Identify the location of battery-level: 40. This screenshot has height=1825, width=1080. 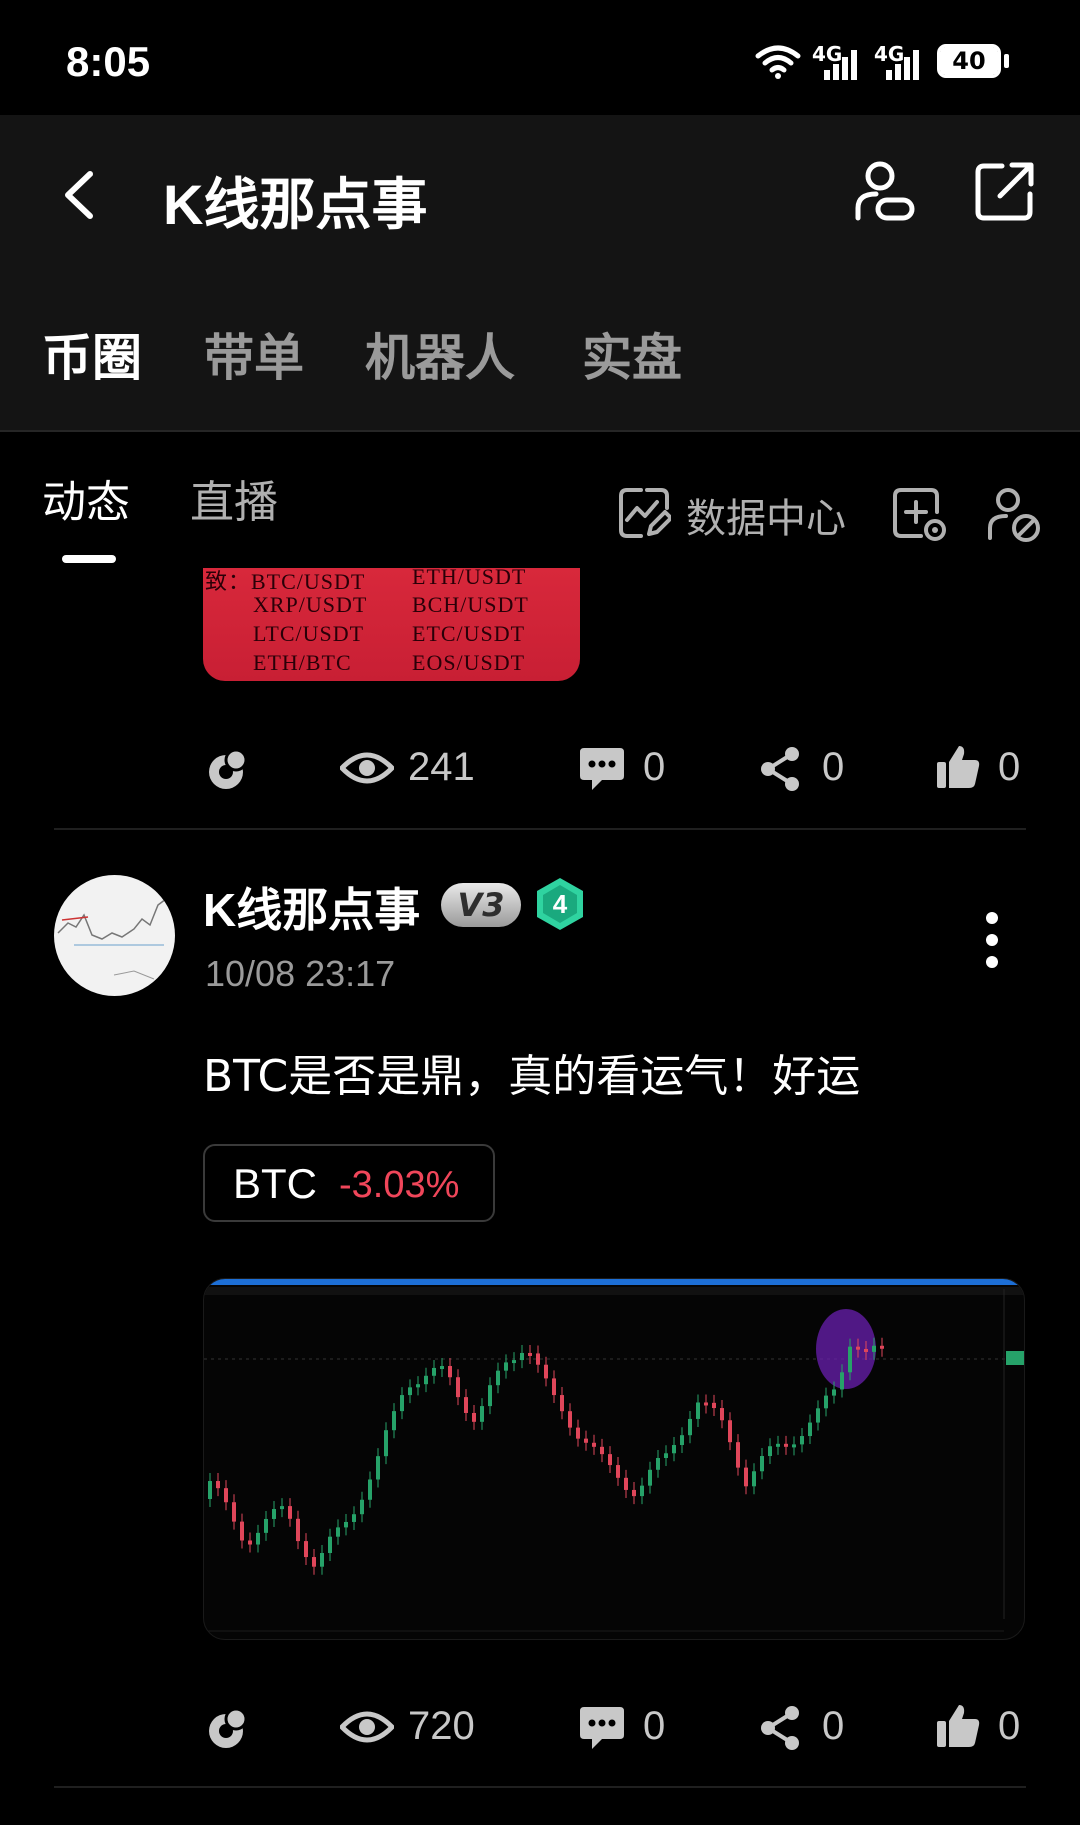
(969, 61).